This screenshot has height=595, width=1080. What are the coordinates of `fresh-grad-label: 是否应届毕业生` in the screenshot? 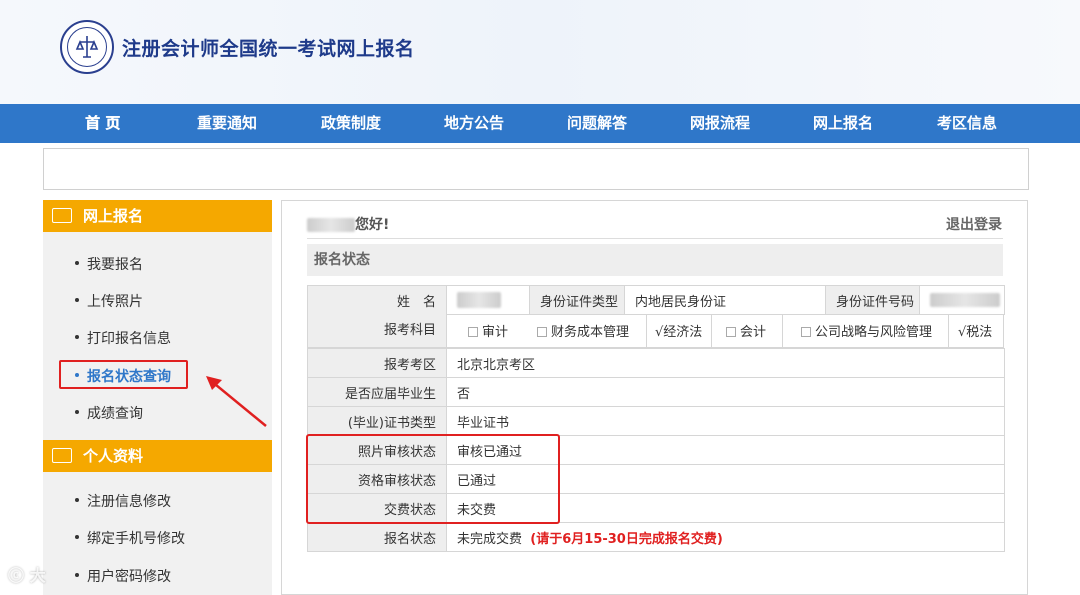 It's located at (377, 392).